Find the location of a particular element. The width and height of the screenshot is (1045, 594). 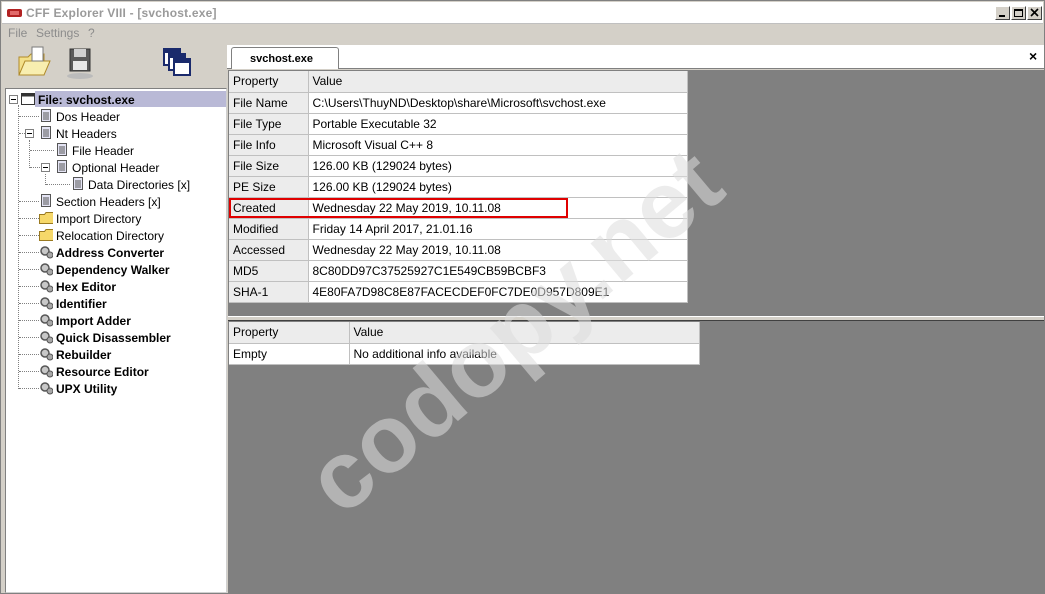

title-bar: CFF Explorer VIII - [svchost.exe] is located at coordinates (522, 13).